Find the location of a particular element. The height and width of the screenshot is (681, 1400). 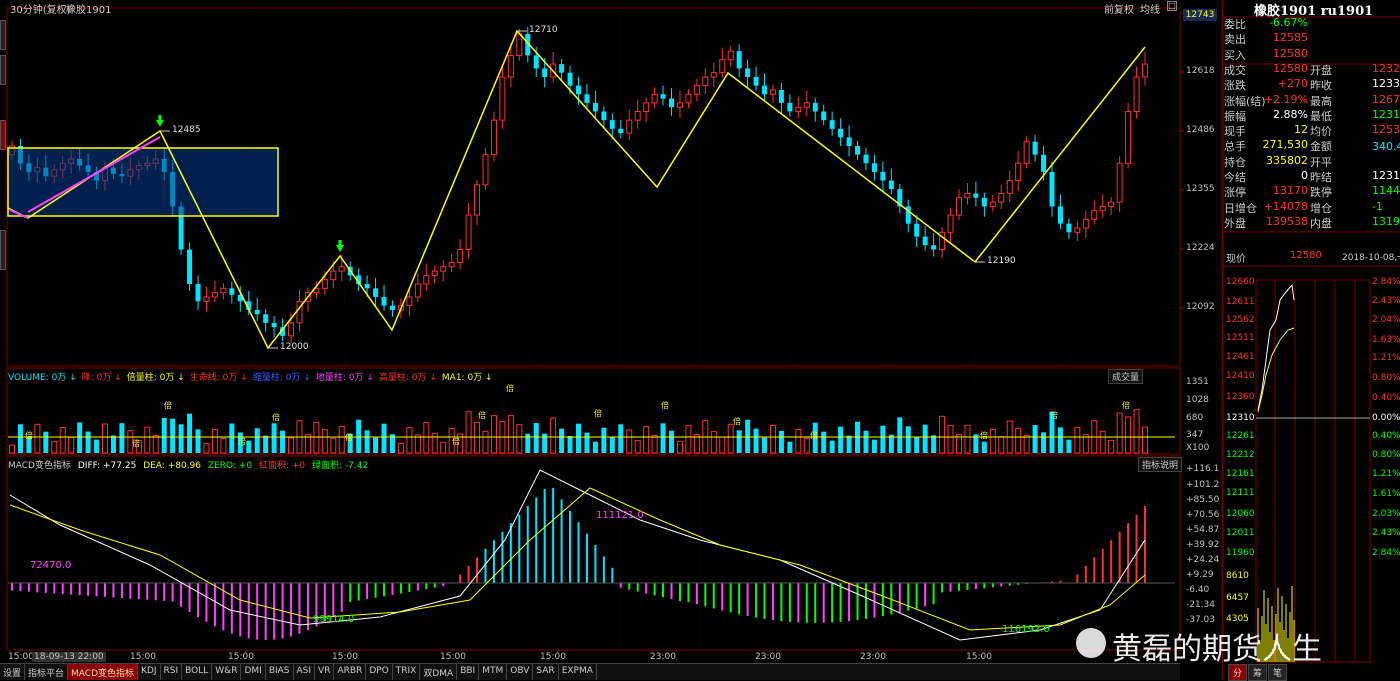

current-price-label: 现价 is located at coordinates (1236, 259).